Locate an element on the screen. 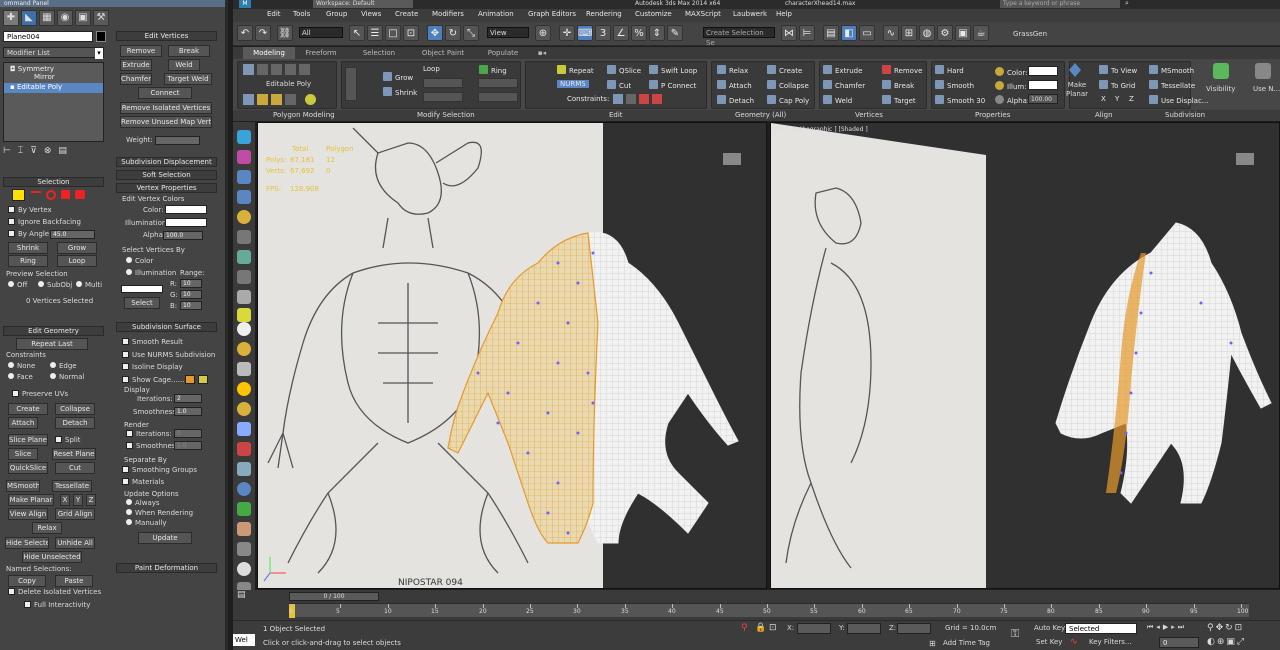 The height and width of the screenshot is (650, 1280). create-button: Create is located at coordinates (784, 70).